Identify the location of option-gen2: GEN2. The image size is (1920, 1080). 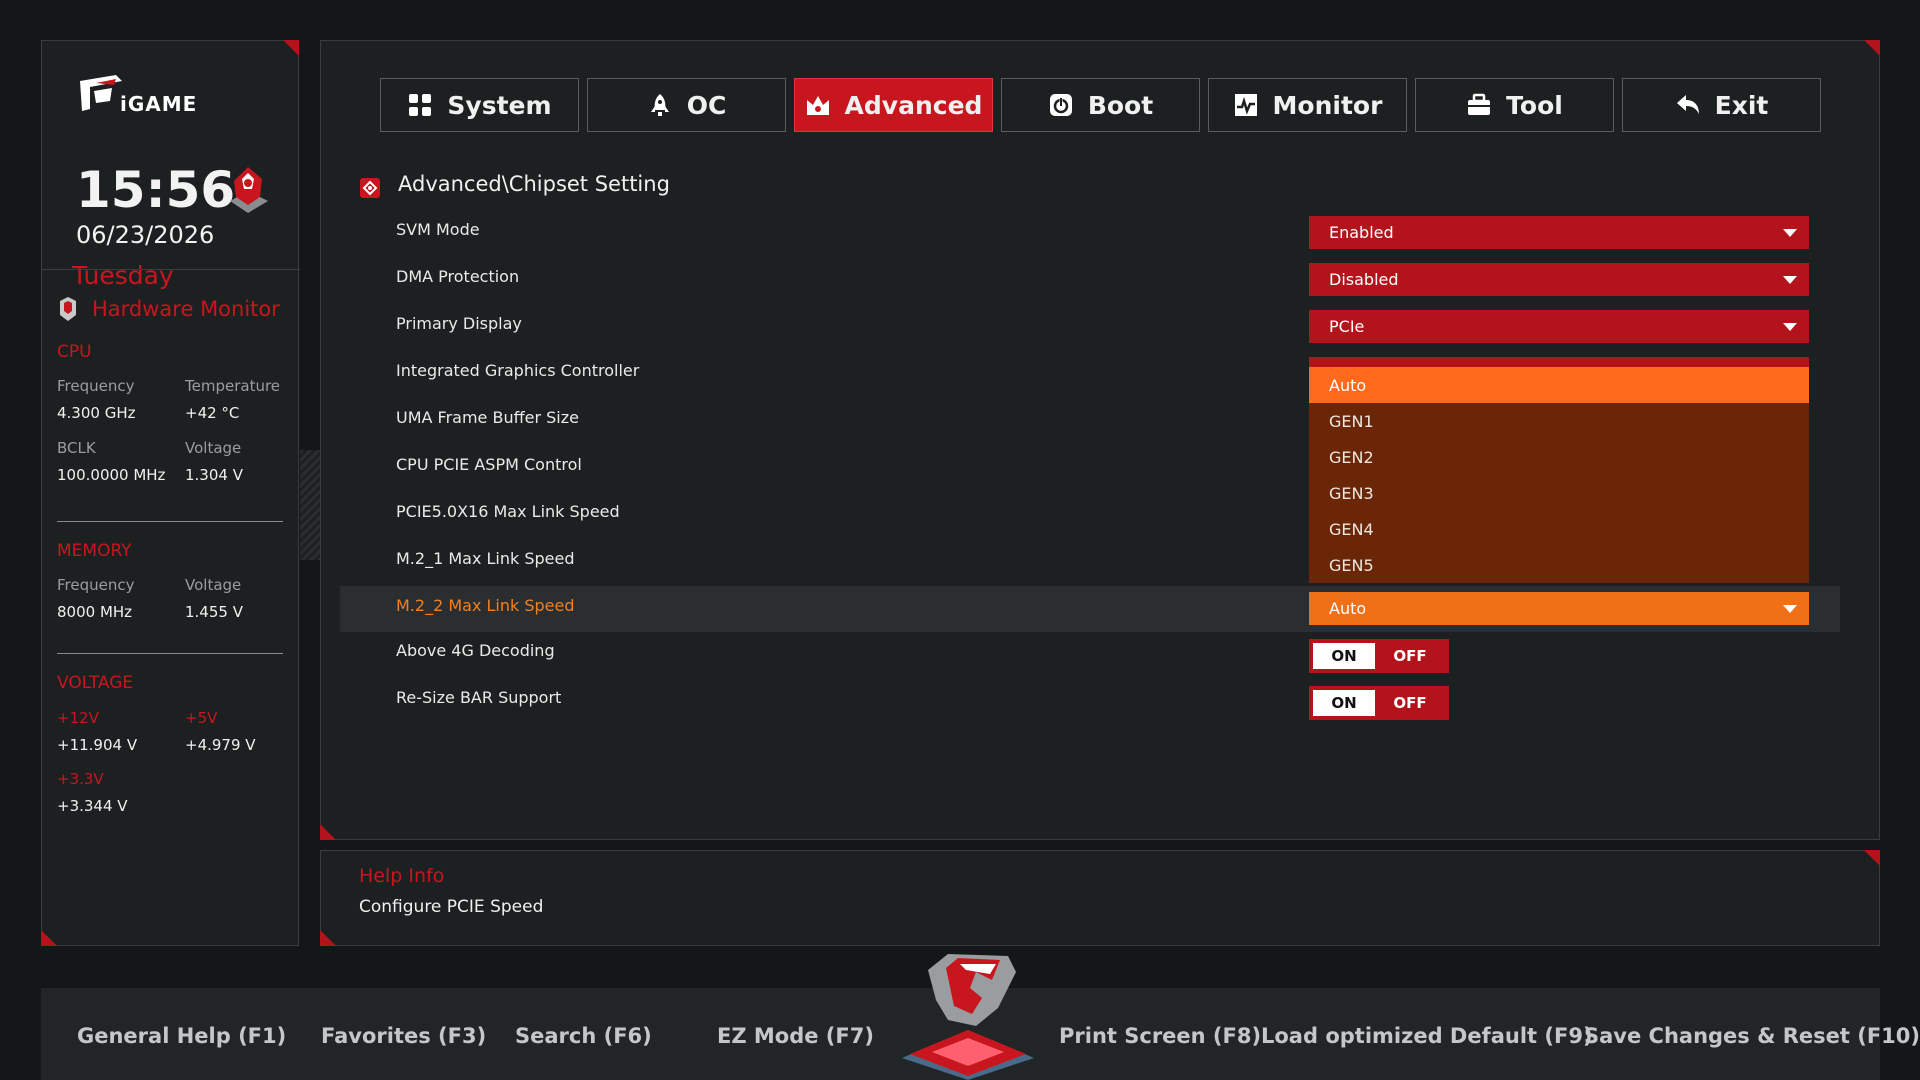
(1559, 457).